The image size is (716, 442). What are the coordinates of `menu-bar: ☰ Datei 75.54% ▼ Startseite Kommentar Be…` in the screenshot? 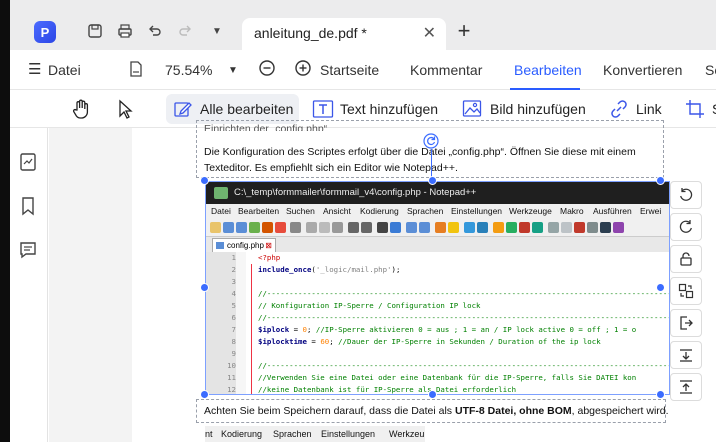 It's located at (363, 70).